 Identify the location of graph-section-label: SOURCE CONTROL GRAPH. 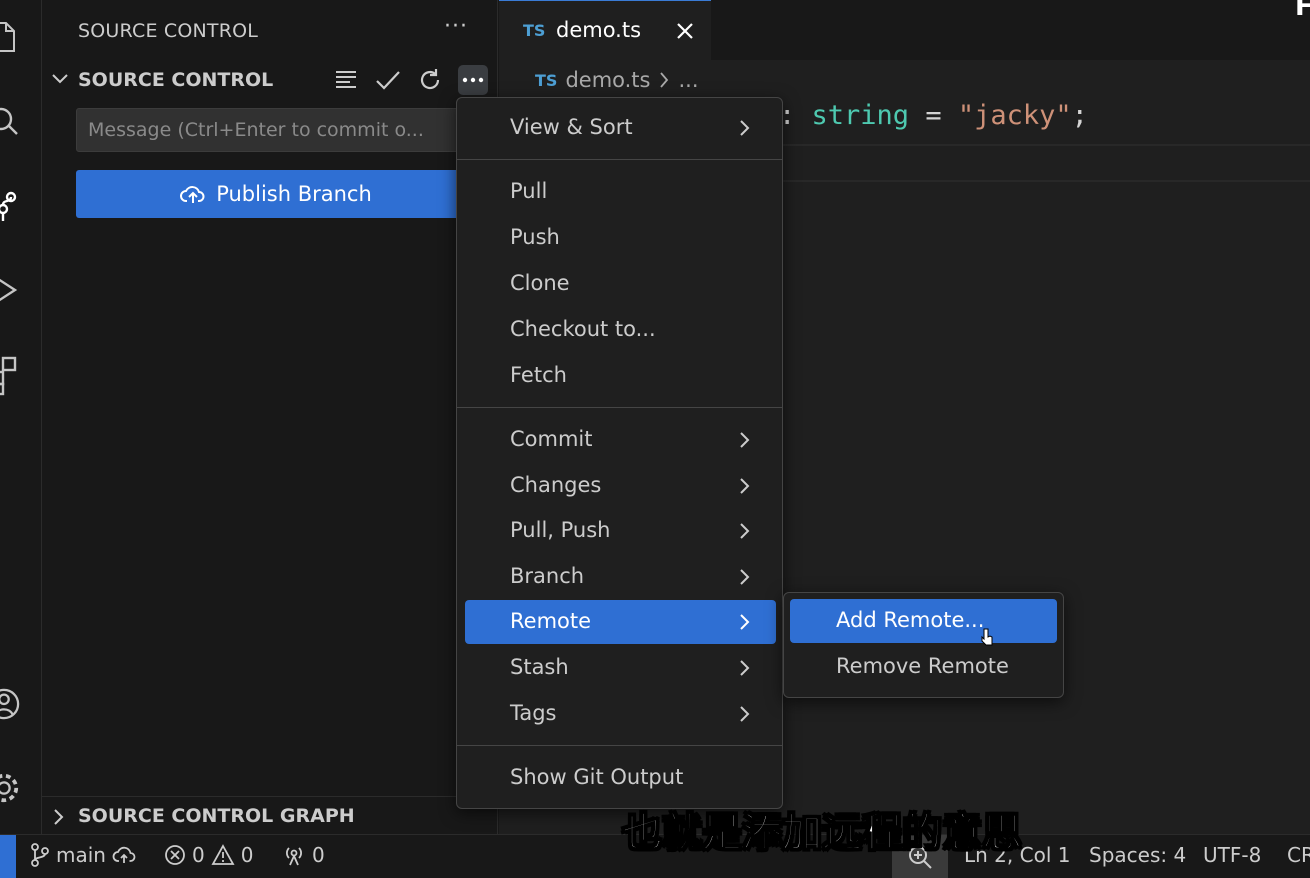
(216, 816).